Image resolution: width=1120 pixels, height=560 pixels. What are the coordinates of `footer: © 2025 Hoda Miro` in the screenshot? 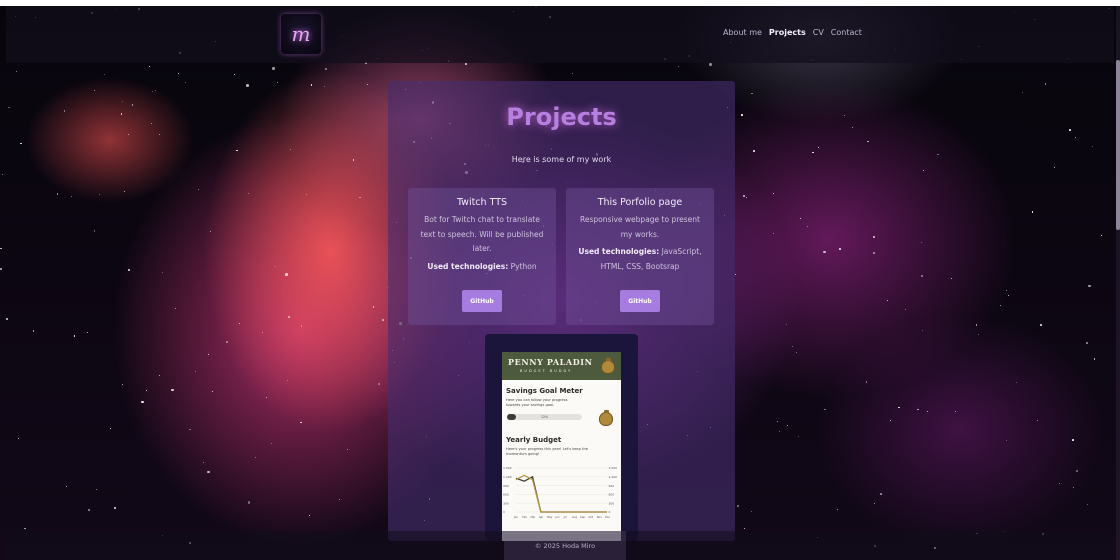 It's located at (560, 545).